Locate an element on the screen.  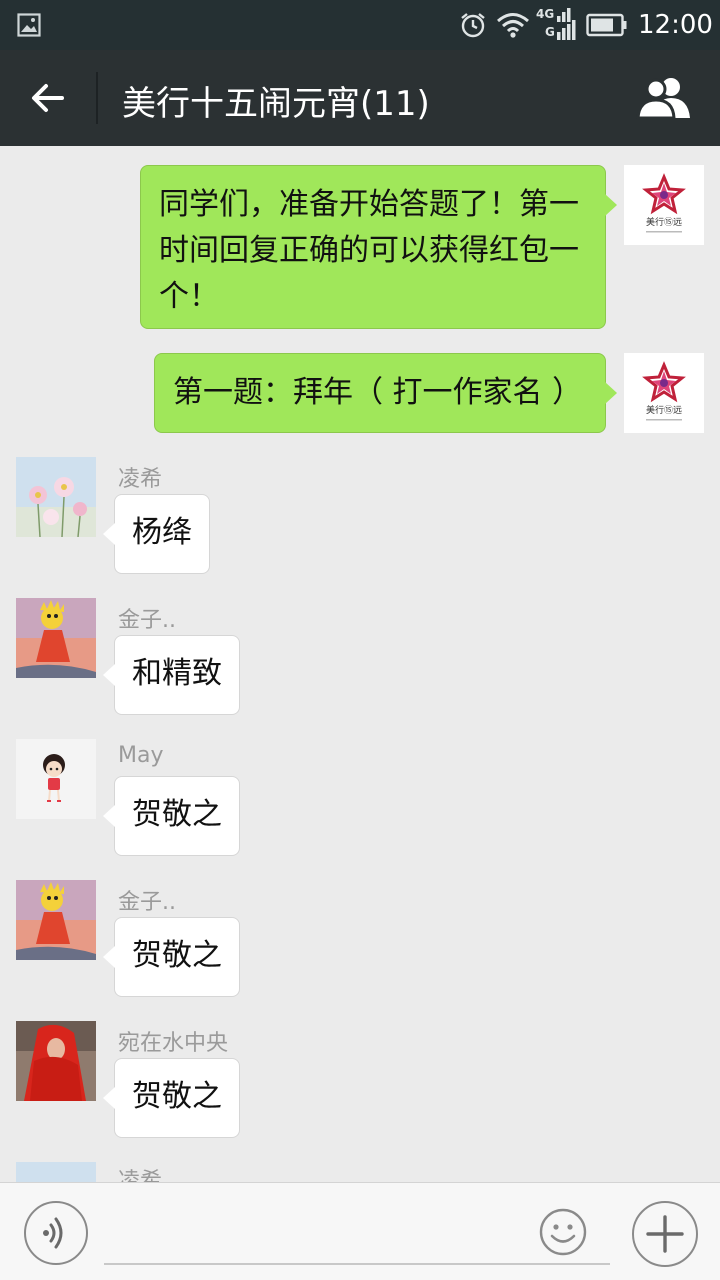
avatar-red-veil is located at coordinates (56, 1061).